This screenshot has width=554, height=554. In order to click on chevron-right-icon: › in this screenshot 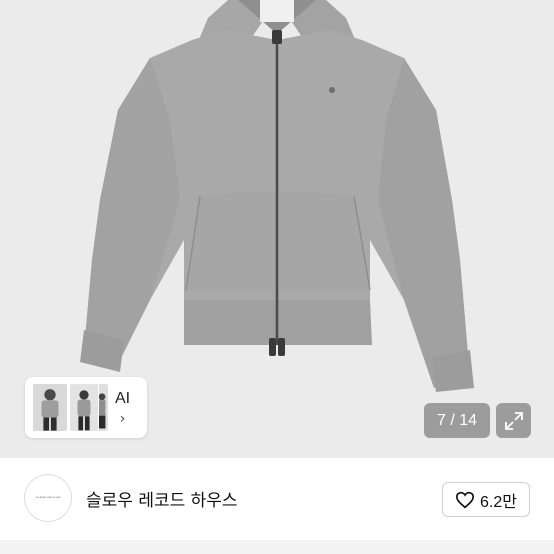, I will do `click(122, 418)`.